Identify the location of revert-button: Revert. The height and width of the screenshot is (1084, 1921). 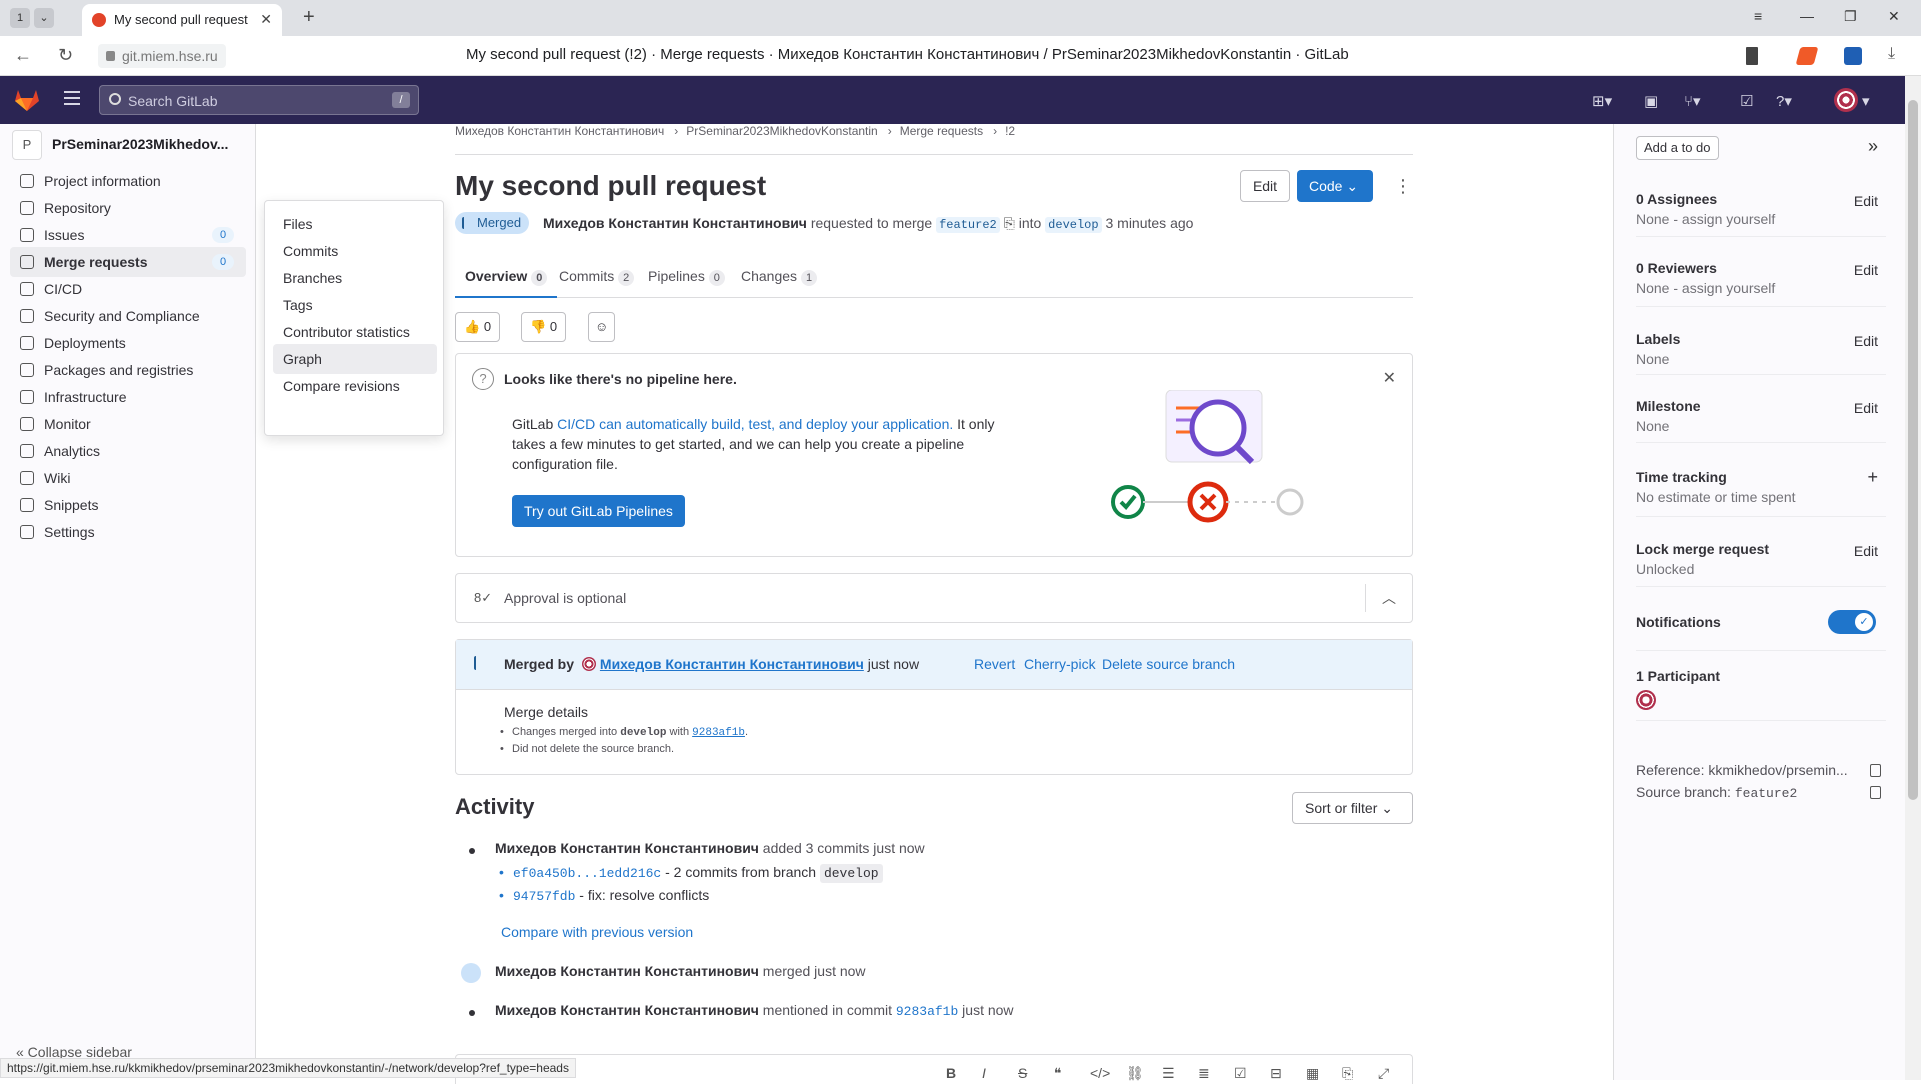
(994, 664).